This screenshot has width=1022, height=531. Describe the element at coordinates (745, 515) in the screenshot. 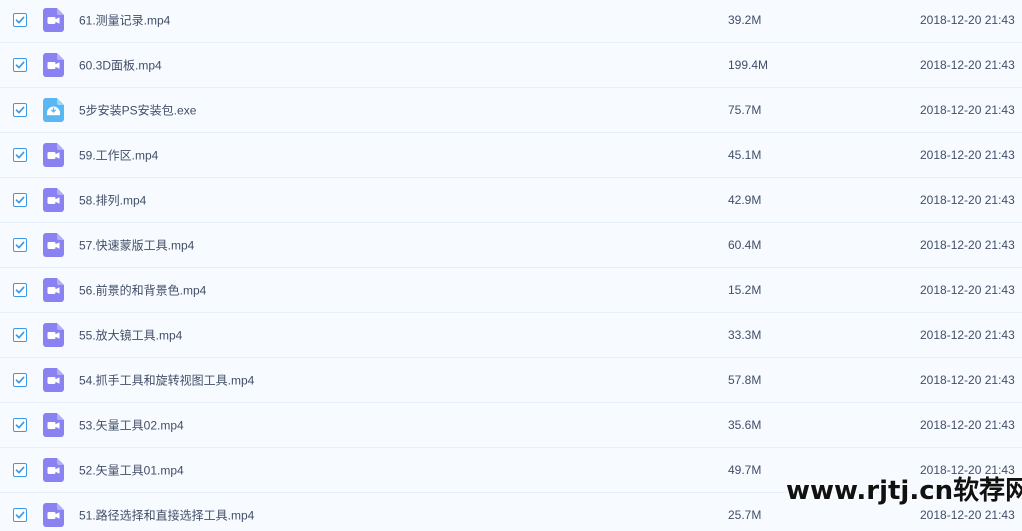

I see `file-size: 25.7M` at that location.